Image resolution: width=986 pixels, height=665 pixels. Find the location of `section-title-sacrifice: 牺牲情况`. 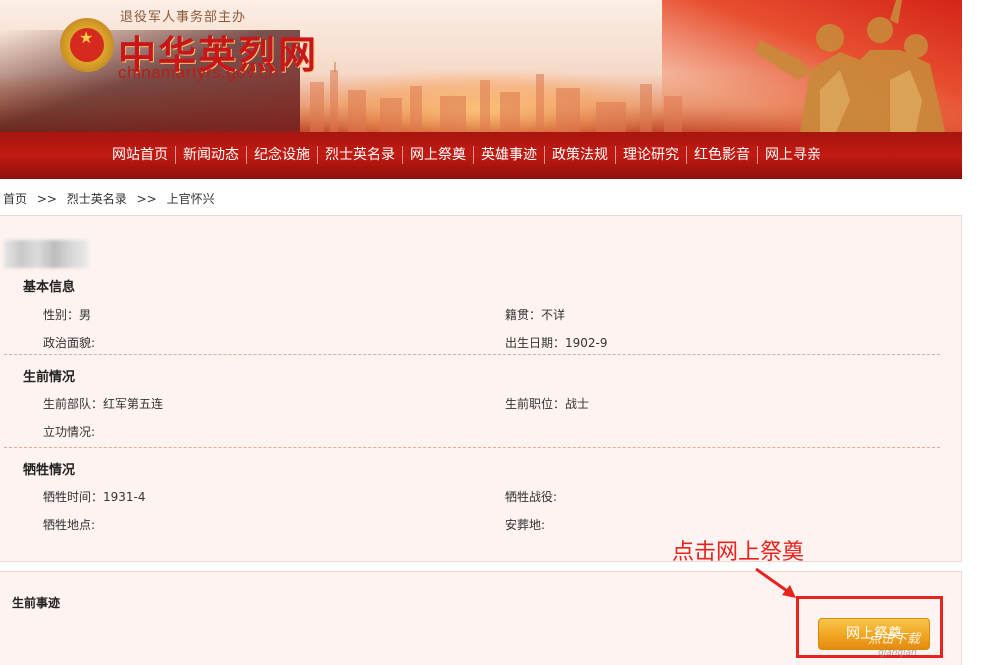

section-title-sacrifice: 牺牲情况 is located at coordinates (49, 470).